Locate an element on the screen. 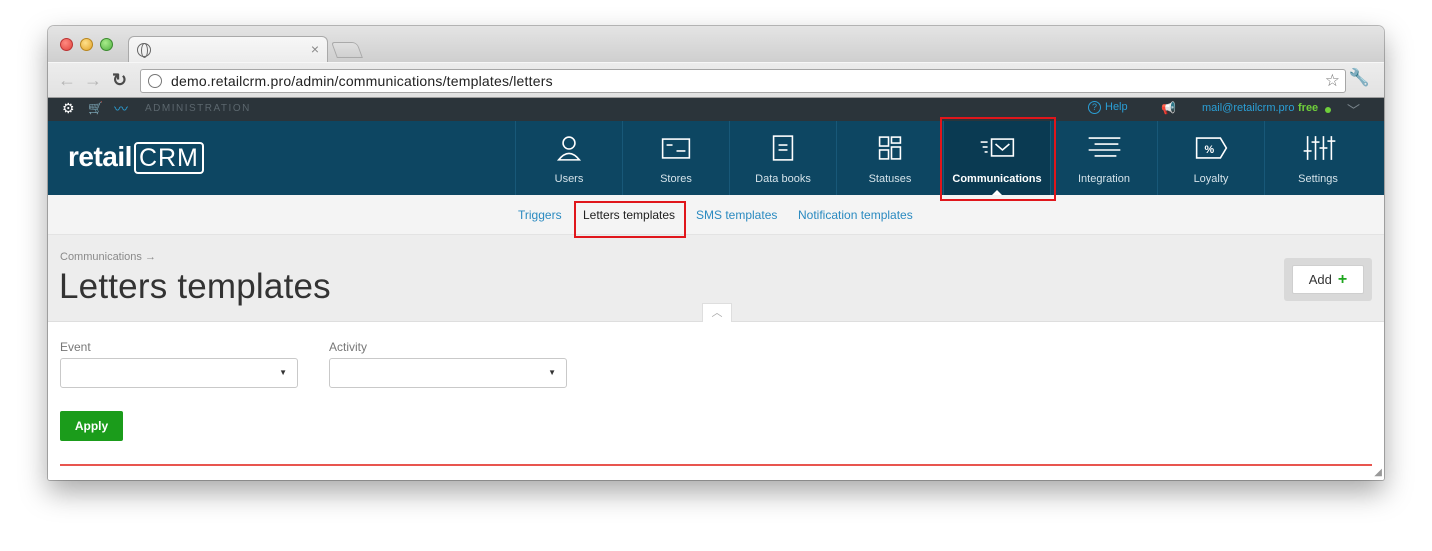  close-window-button is located at coordinates (66, 44).